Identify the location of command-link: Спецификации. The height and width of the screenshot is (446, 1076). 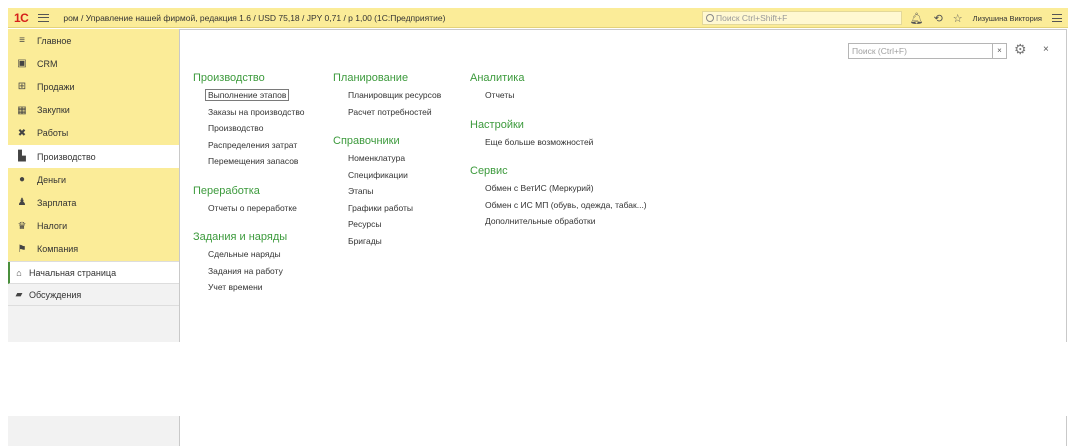
(387, 178).